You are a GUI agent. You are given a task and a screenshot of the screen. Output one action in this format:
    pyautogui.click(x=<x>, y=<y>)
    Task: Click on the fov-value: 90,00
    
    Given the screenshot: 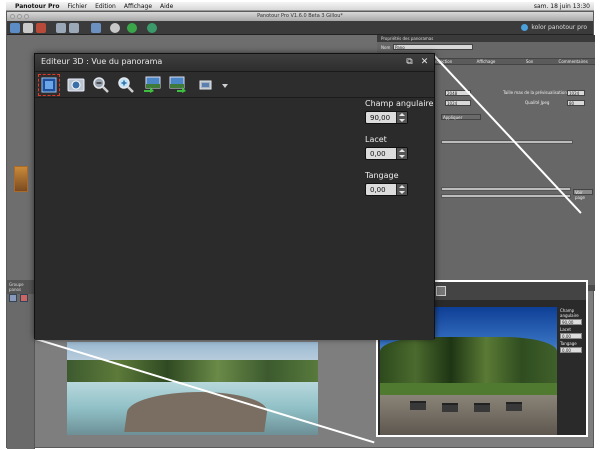 What is the action you would take?
    pyautogui.click(x=380, y=118)
    